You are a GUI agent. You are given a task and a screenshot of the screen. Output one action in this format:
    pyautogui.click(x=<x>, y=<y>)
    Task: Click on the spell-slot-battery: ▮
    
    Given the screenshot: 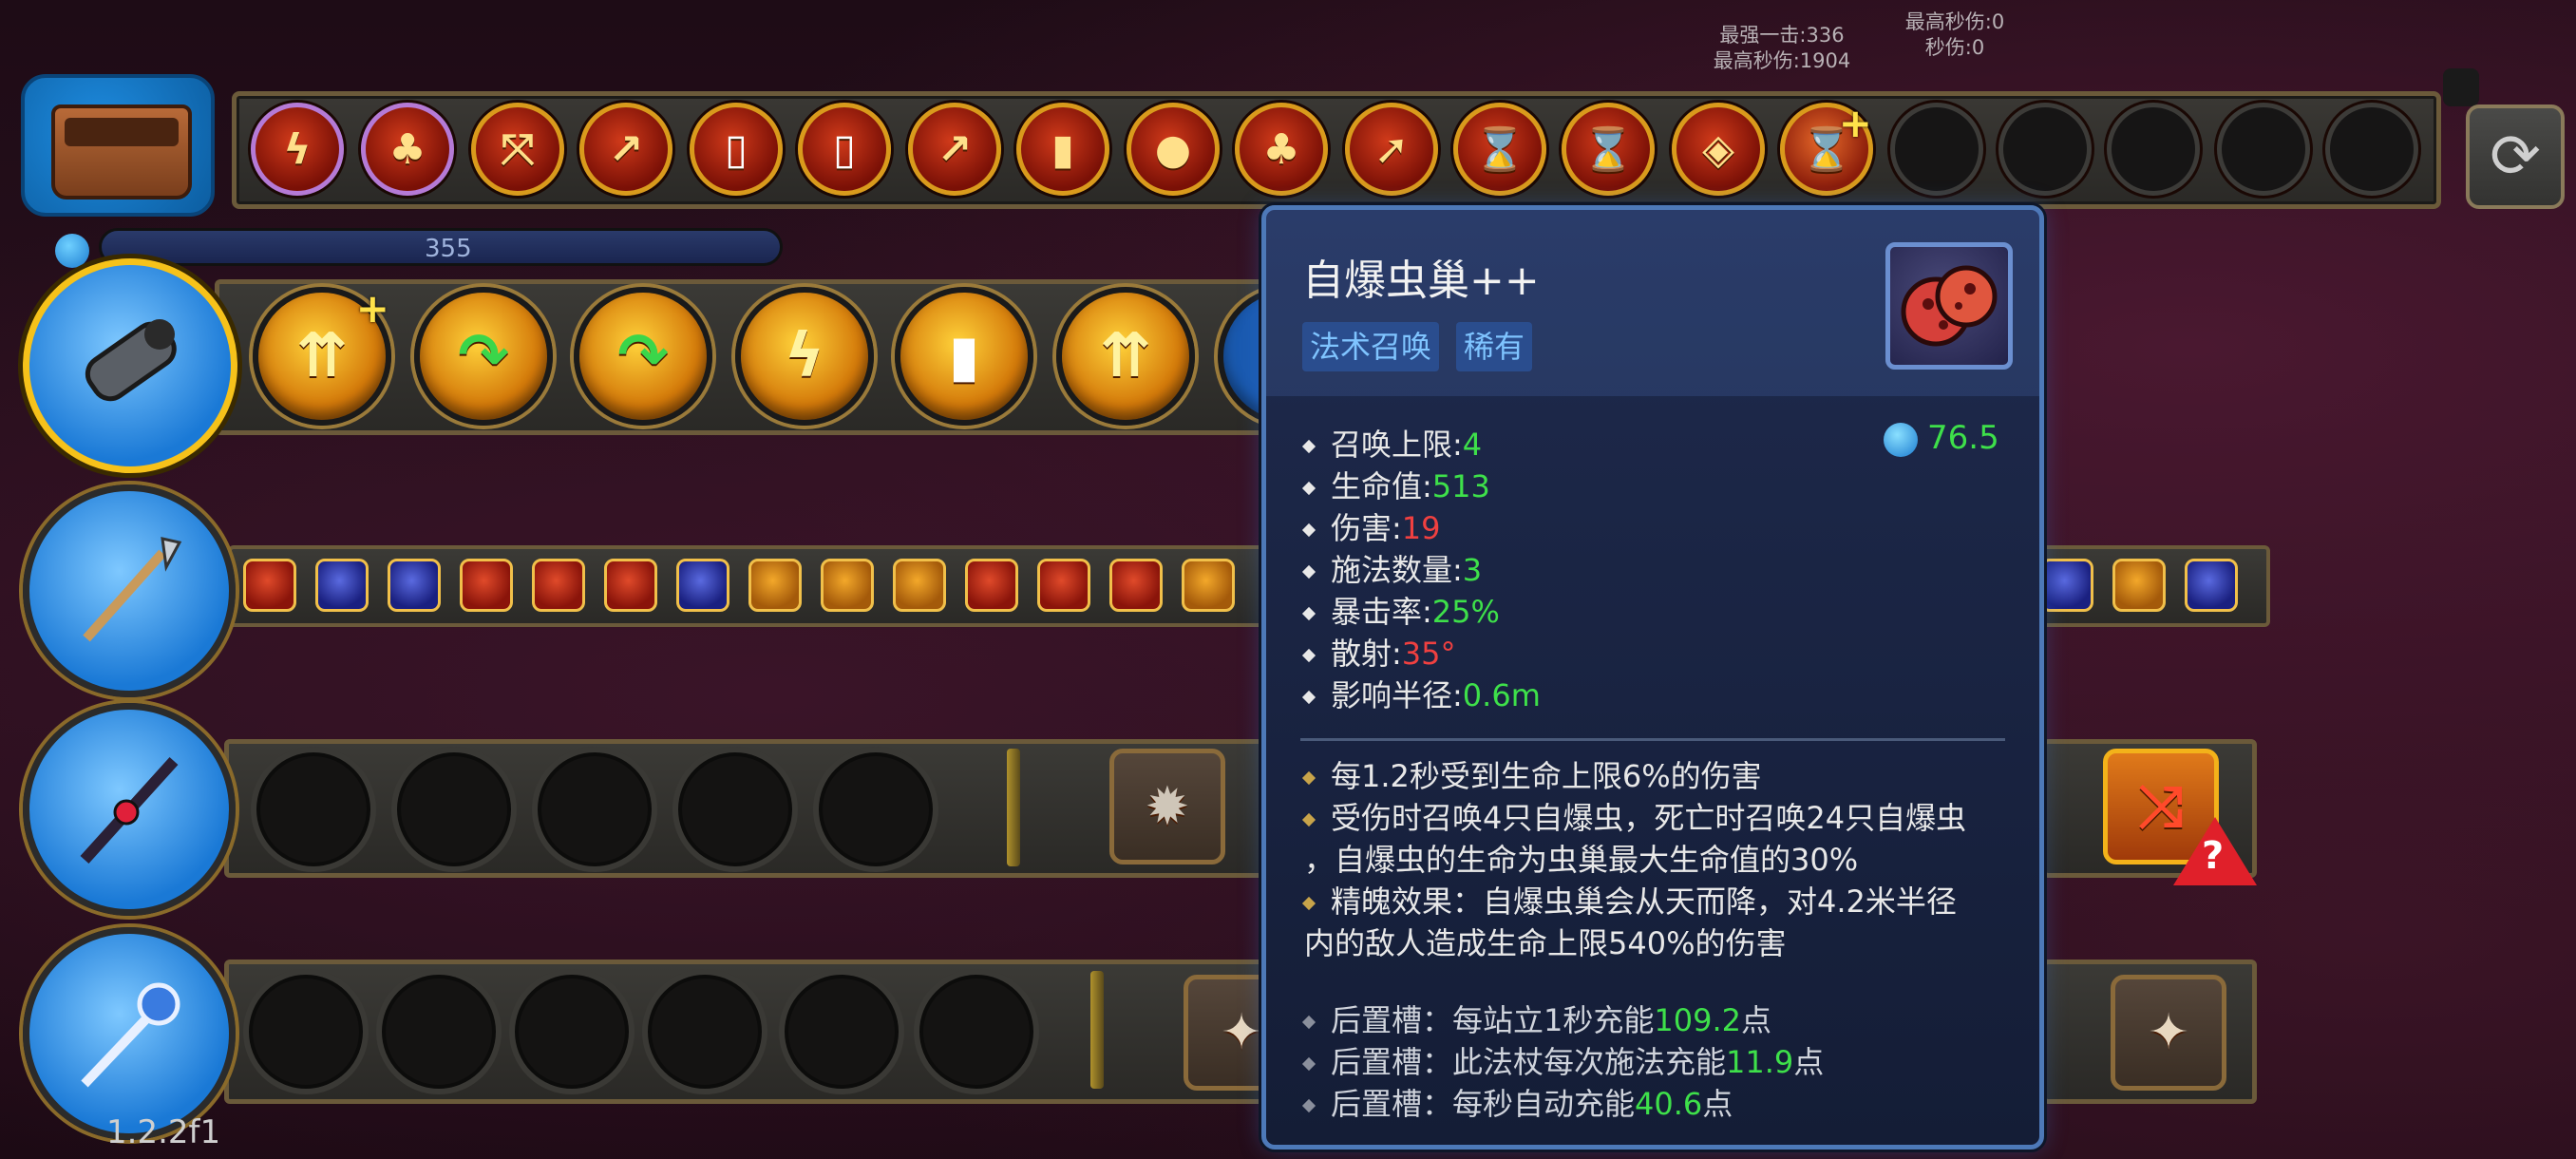 What is the action you would take?
    pyautogui.click(x=1062, y=149)
    